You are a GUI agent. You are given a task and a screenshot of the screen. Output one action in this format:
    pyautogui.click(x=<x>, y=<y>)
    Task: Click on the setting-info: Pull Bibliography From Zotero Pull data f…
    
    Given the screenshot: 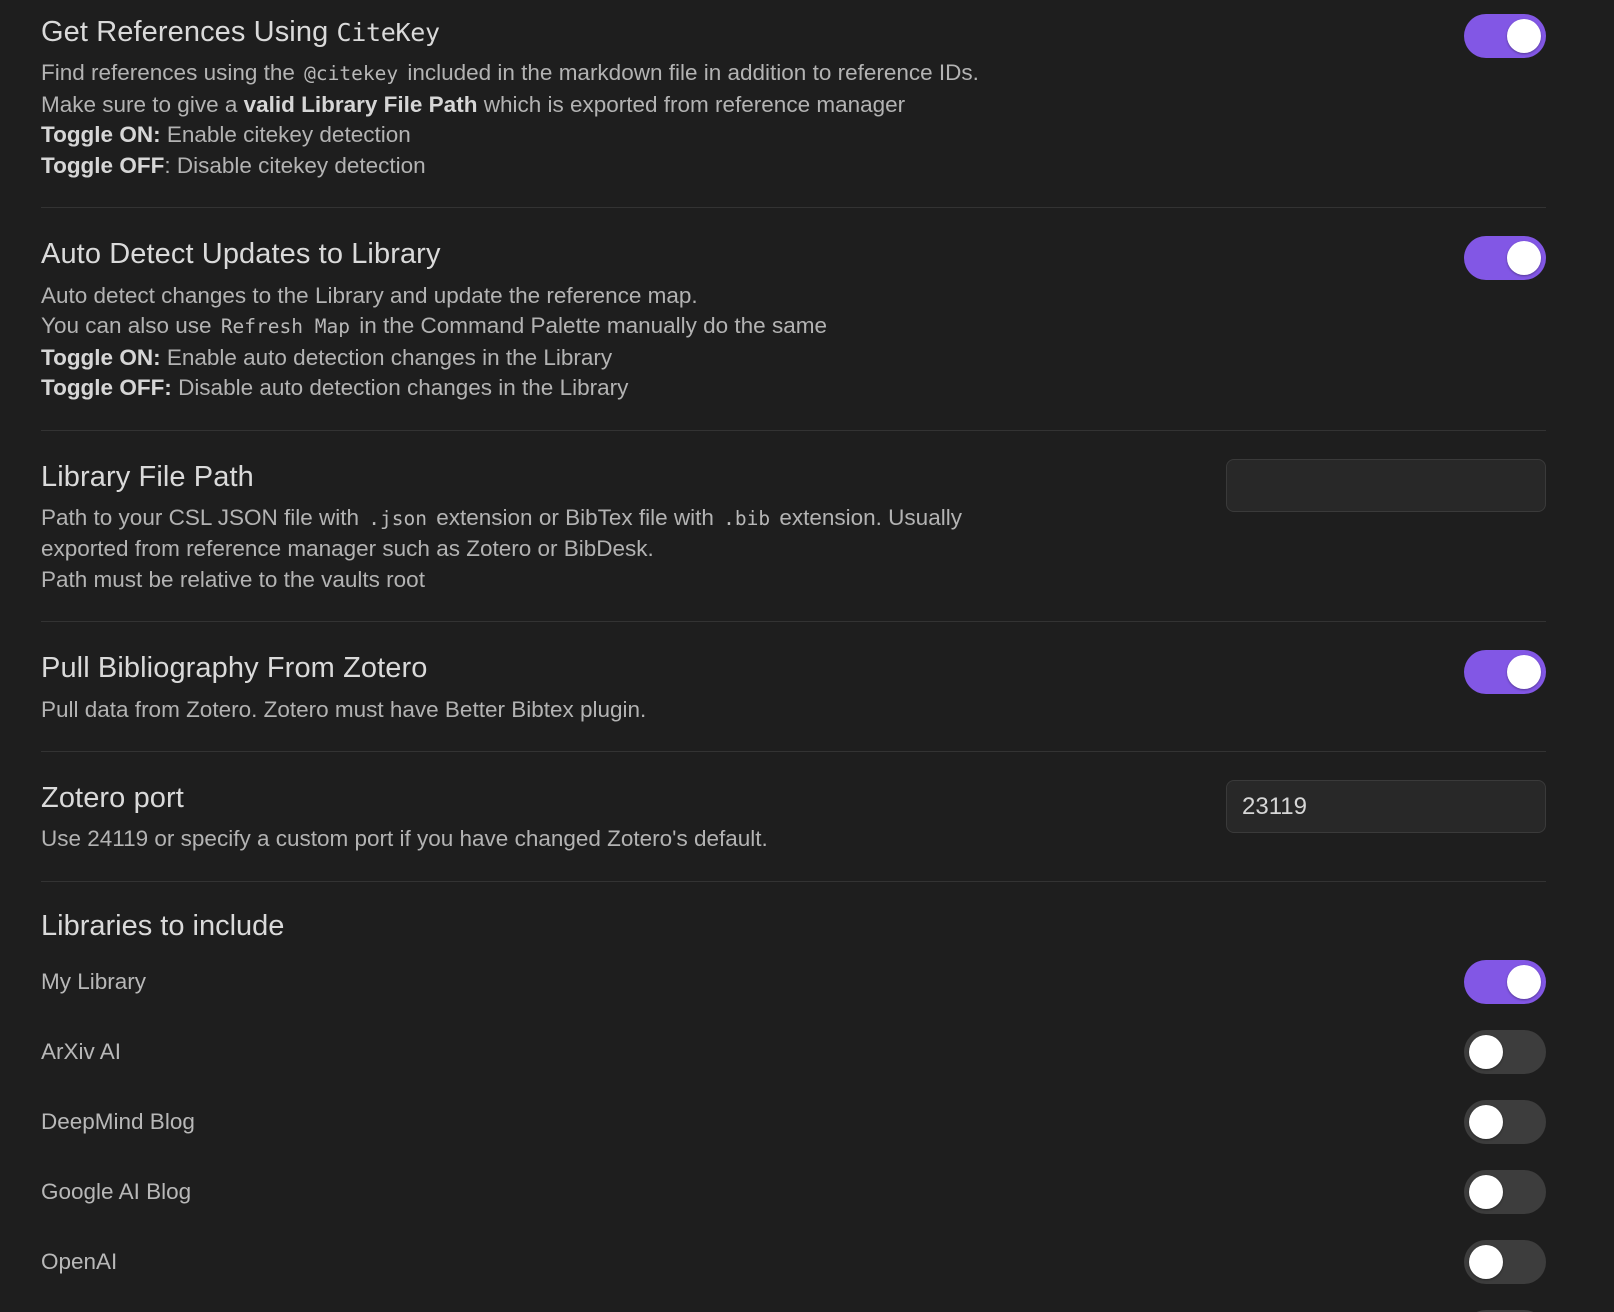 What is the action you would take?
    pyautogui.click(x=740, y=687)
    